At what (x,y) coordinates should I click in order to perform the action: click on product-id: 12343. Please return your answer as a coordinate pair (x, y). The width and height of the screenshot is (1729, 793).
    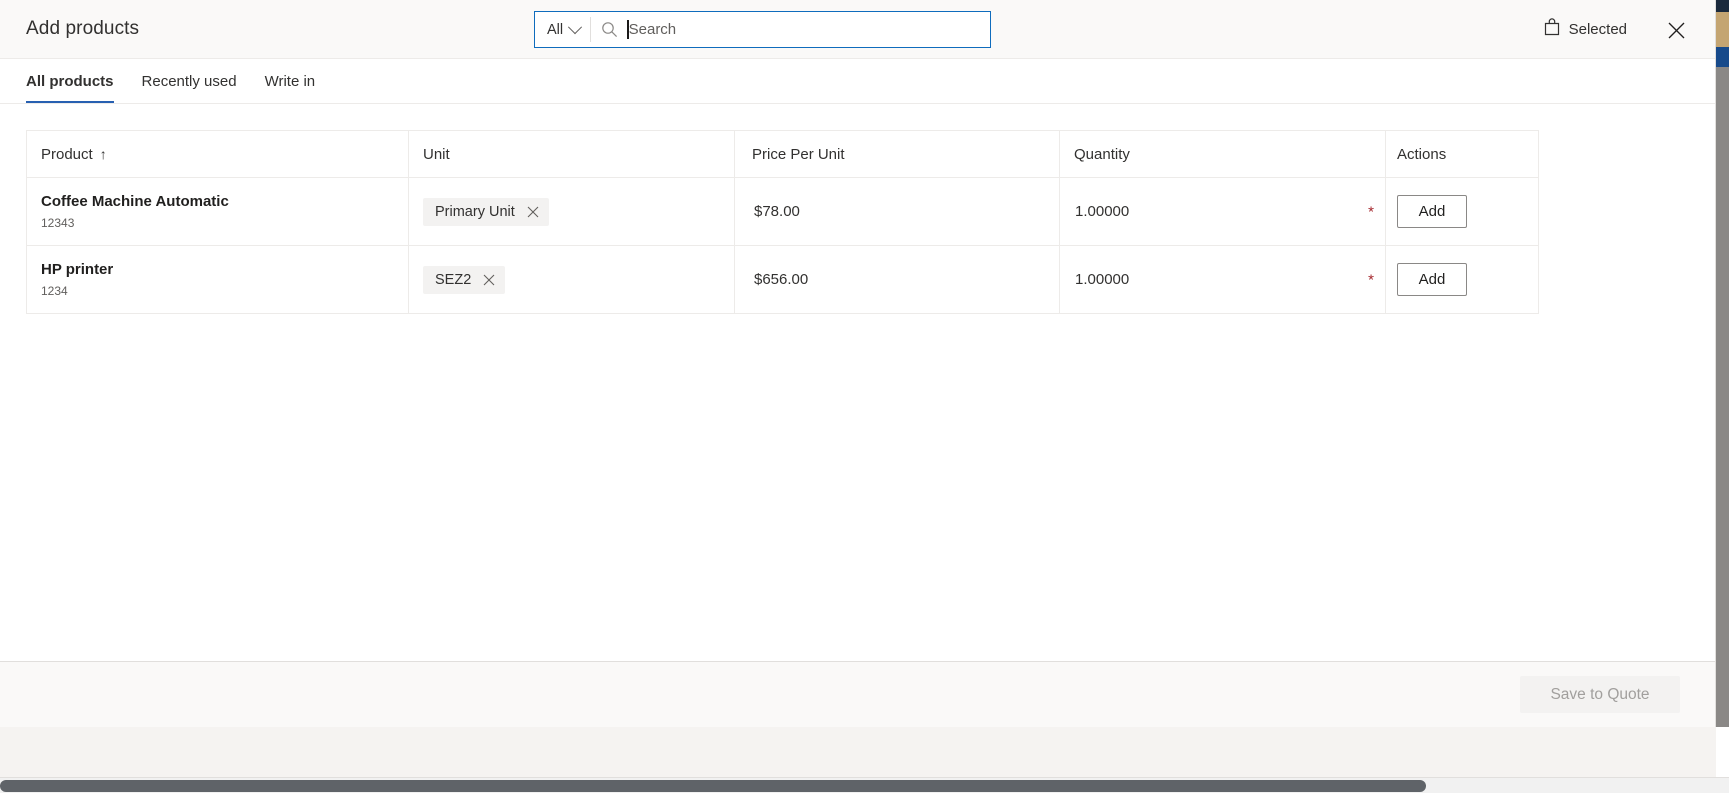
    Looking at the image, I should click on (58, 223).